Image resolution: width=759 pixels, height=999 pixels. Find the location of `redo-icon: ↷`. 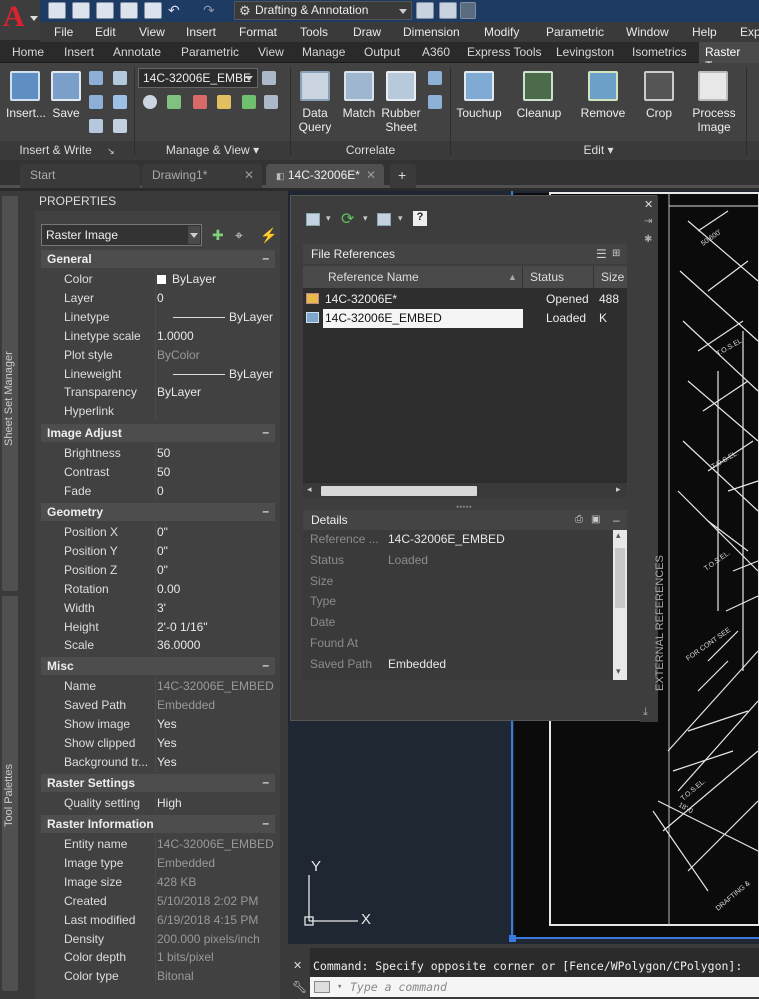

redo-icon: ↷ is located at coordinates (209, 10).